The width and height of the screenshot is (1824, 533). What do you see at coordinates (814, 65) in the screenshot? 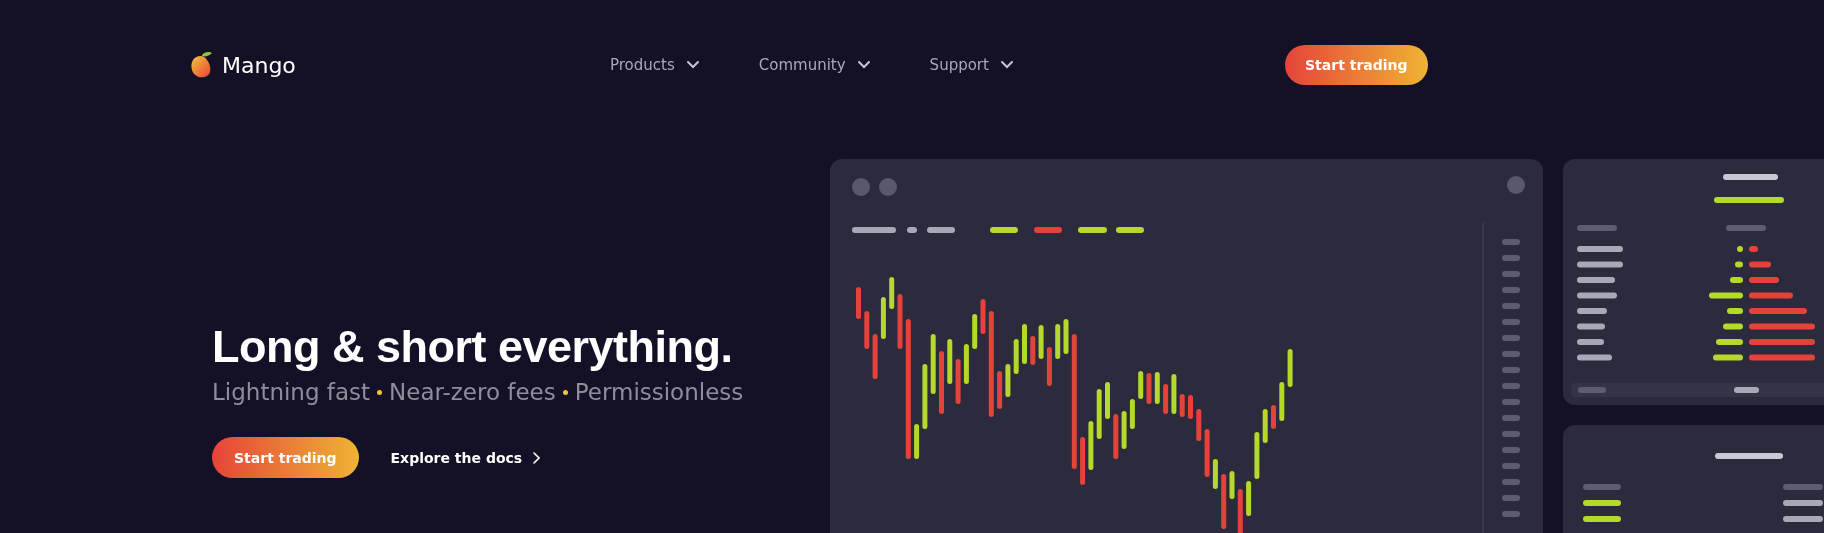
I see `nav-menu-item: Community` at bounding box center [814, 65].